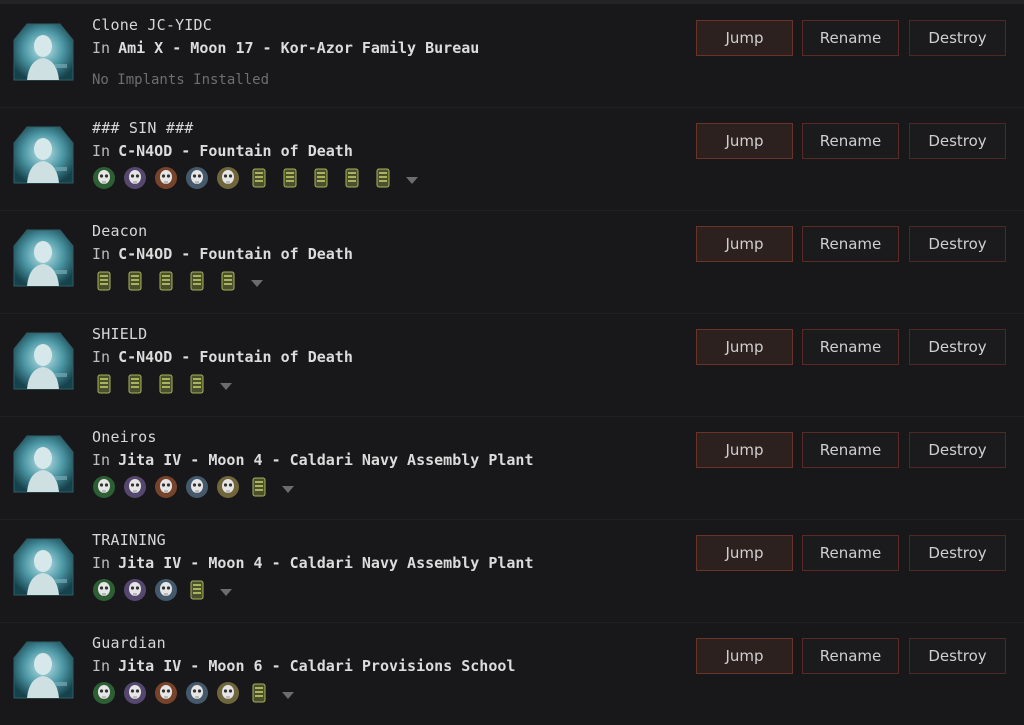 The width and height of the screenshot is (1024, 725). Describe the element at coordinates (120, 334) in the screenshot. I see `clone-name: SHIELD` at that location.